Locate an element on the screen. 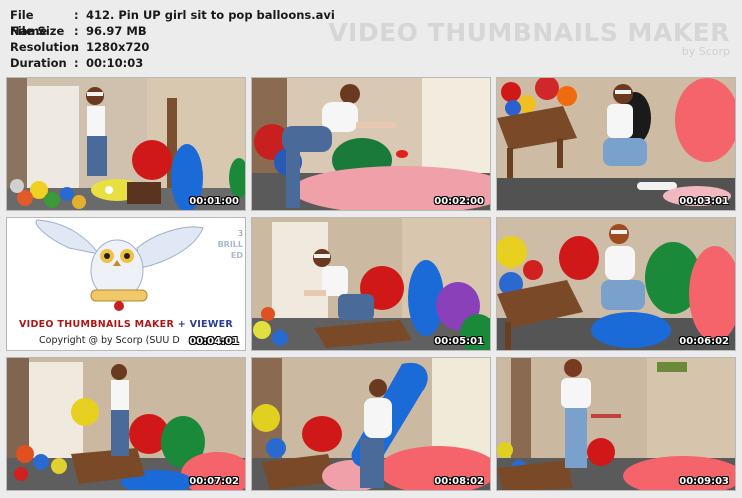  logo-side-word-1: BRILL is located at coordinates (230, 244).